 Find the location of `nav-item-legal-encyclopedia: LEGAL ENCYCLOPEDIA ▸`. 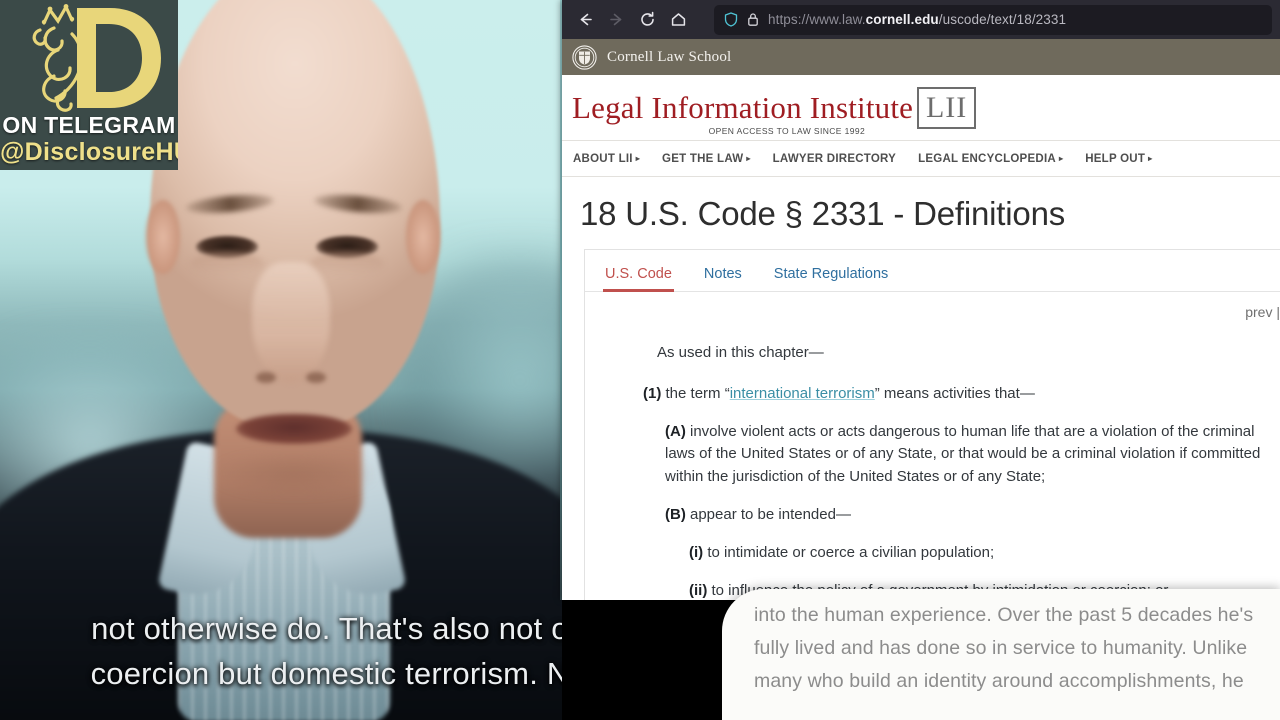

nav-item-legal-encyclopedia: LEGAL ENCYCLOPEDIA ▸ is located at coordinates (990, 159).